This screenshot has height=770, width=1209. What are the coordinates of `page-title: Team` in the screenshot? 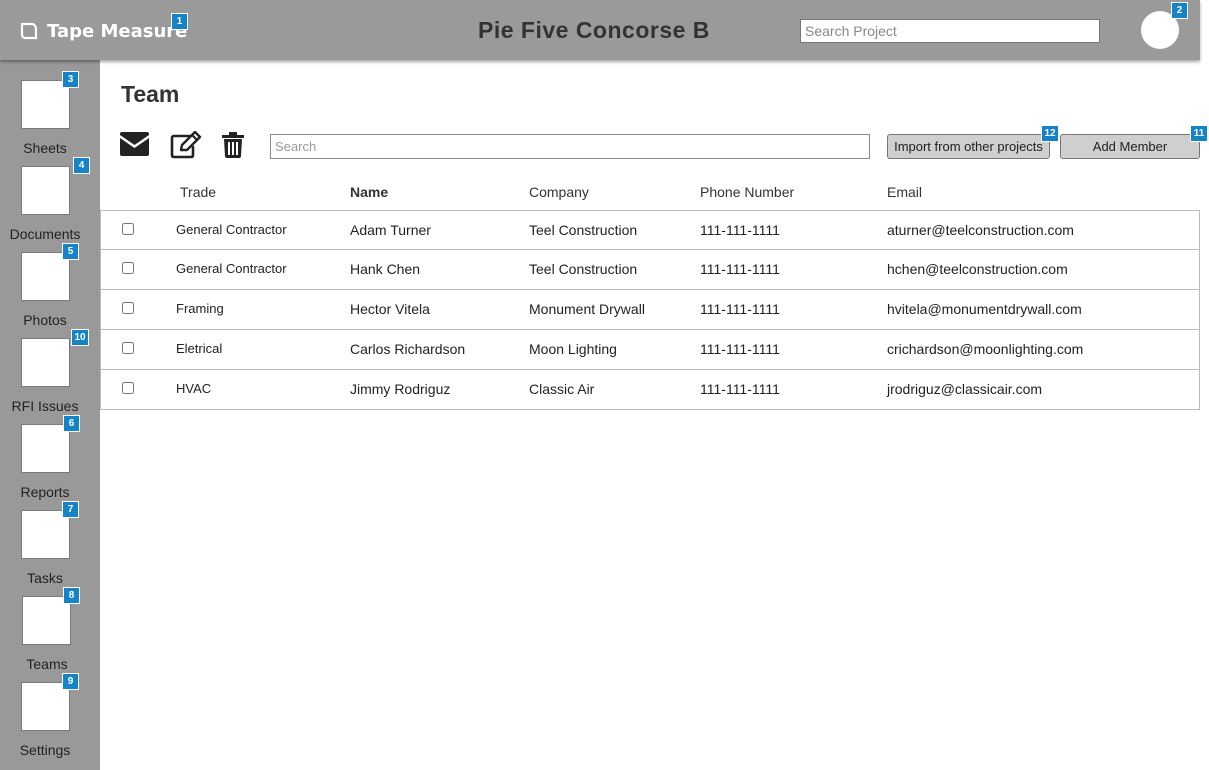 It's located at (150, 94).